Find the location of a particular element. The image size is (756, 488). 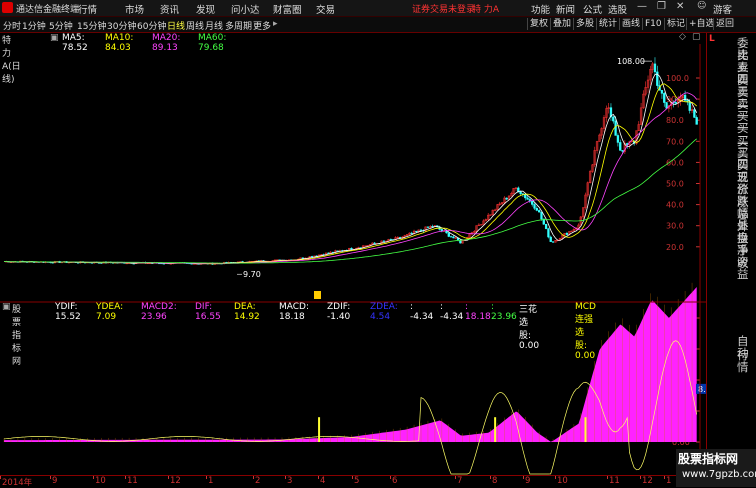

window-mode-icon: ▢ is located at coordinates (696, 37).